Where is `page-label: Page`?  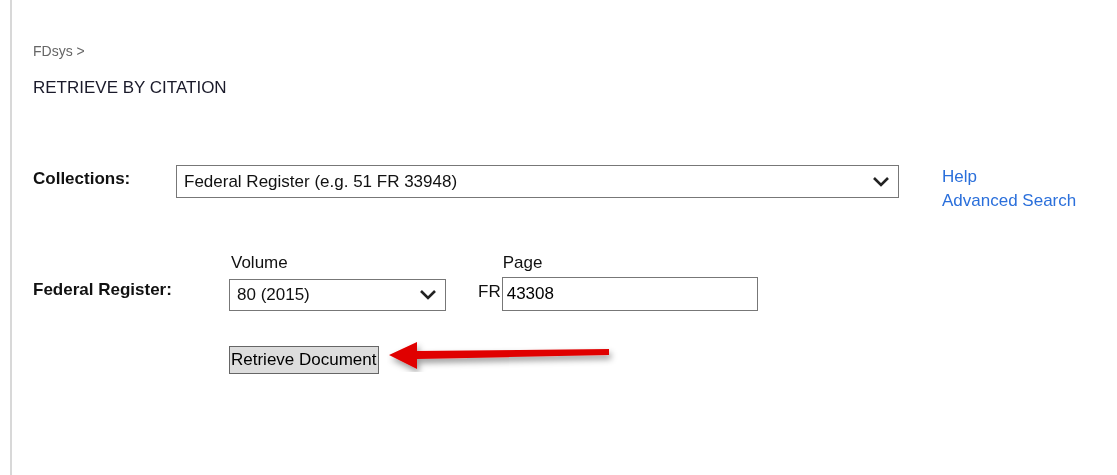
page-label: Page is located at coordinates (522, 262).